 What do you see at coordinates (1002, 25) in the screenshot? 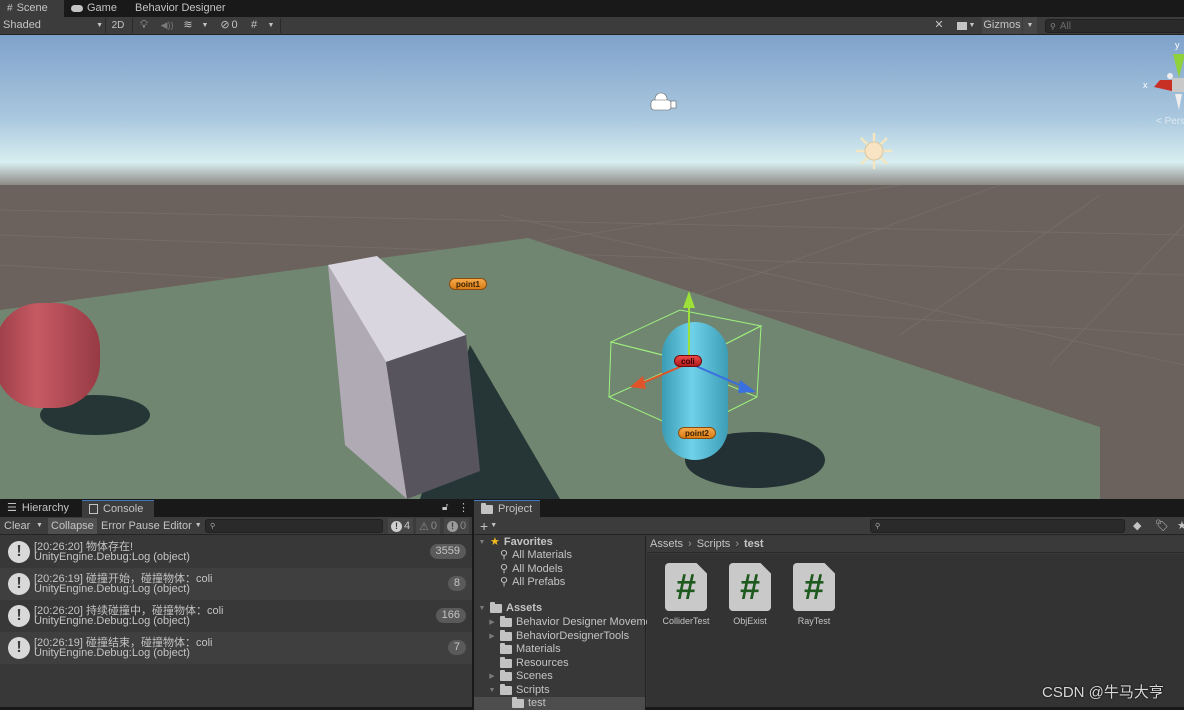
I see `gizmos-button: Gizmos` at bounding box center [1002, 25].